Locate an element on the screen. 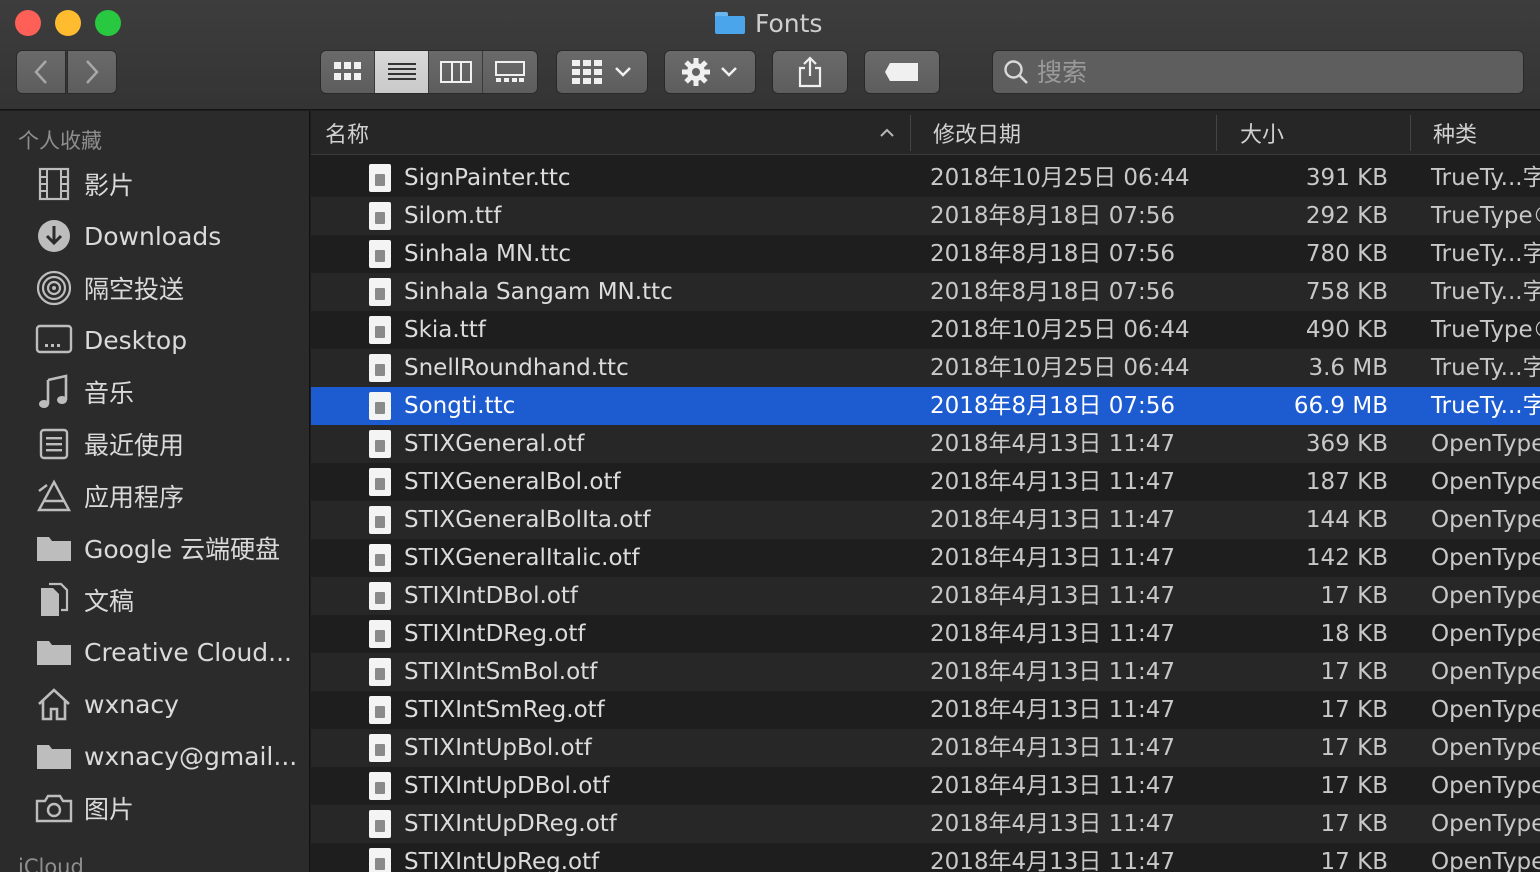 This screenshot has width=1540, height=872. view-mode-segmented-control is located at coordinates (429, 72).